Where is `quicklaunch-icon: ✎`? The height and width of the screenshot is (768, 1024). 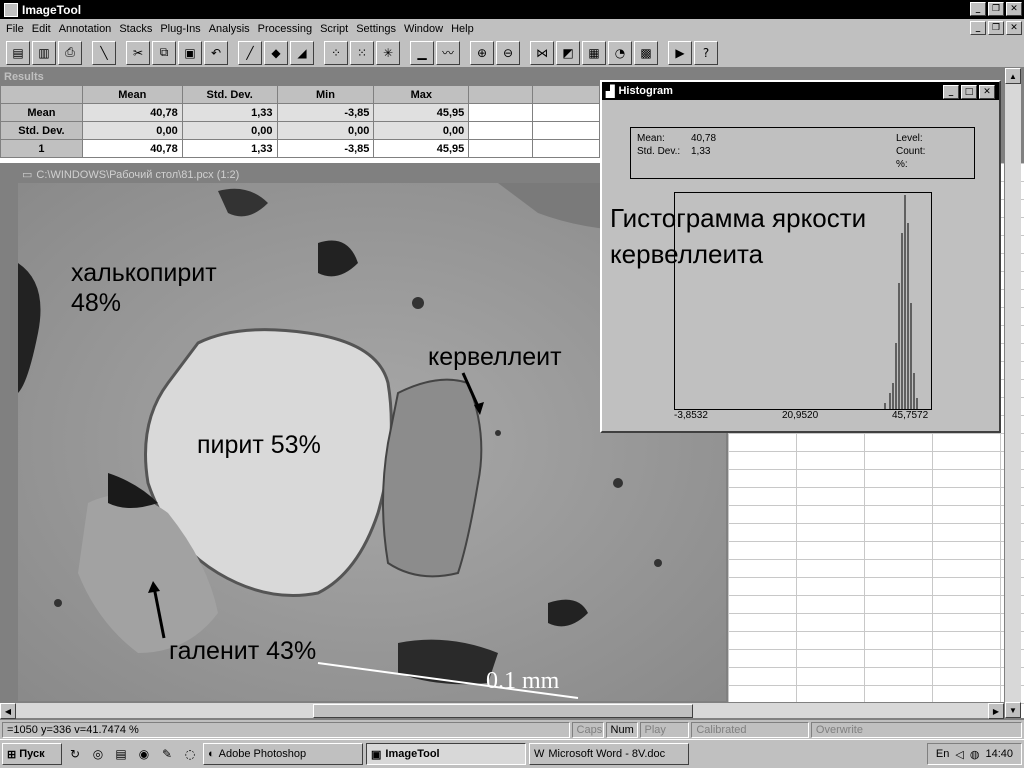 quicklaunch-icon: ✎ is located at coordinates (167, 754).